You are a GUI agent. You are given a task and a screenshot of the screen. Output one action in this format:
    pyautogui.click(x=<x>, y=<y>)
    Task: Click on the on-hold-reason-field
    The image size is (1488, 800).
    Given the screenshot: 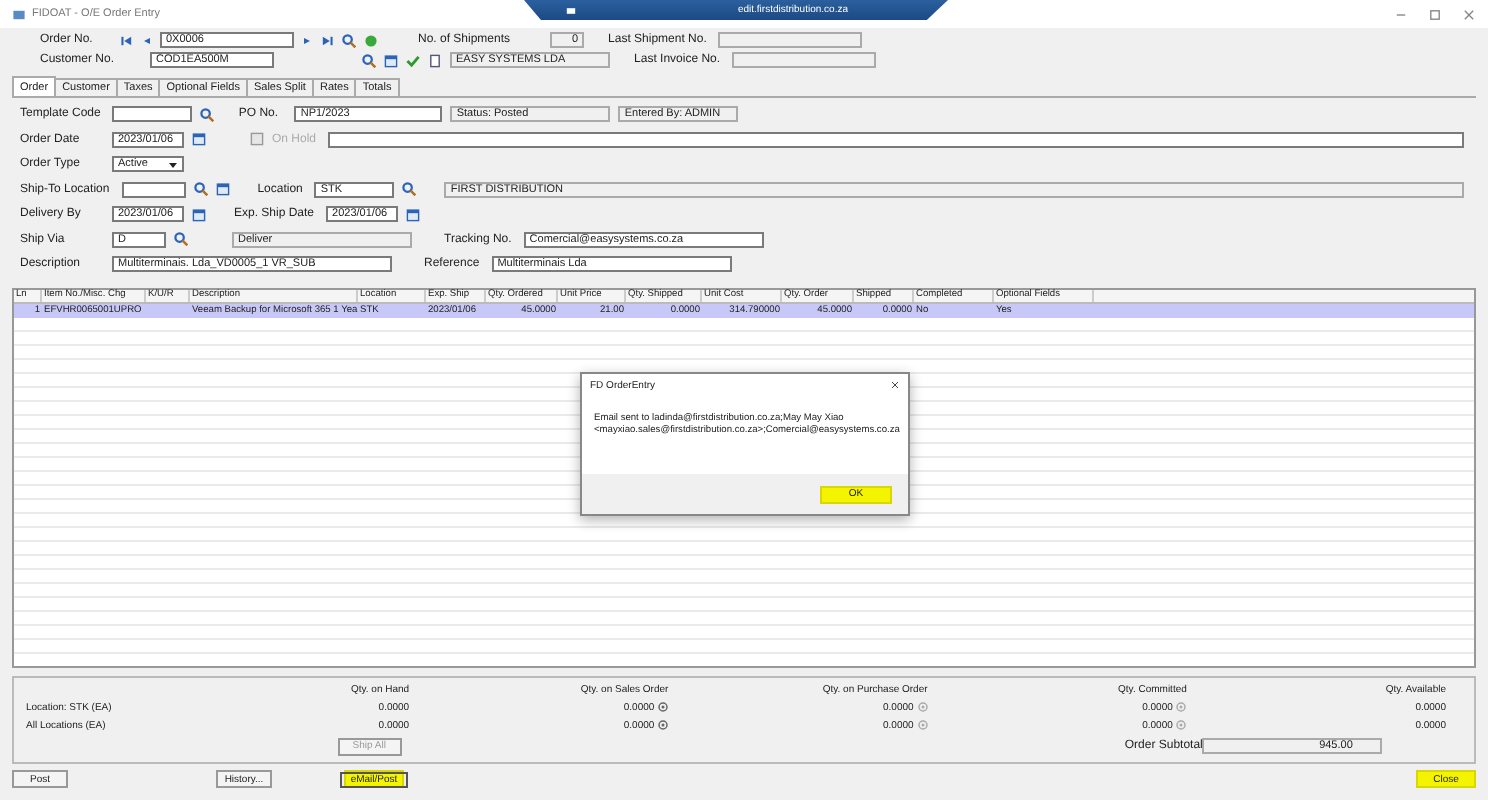 What is the action you would take?
    pyautogui.click(x=896, y=139)
    